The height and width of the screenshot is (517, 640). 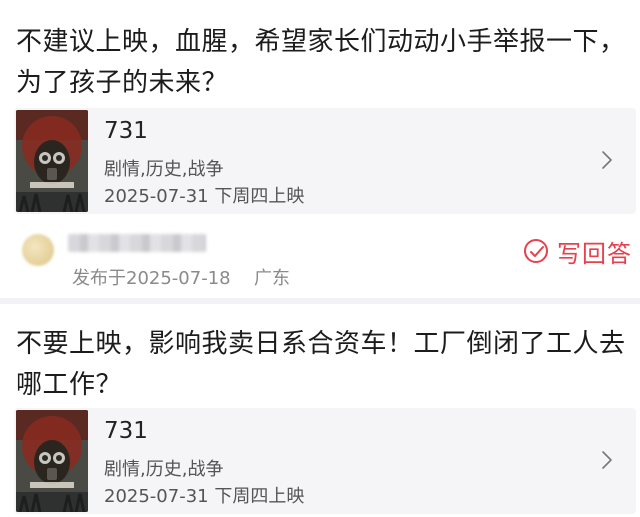 I want to click on post-text: 不要上映，影响我卖日系合资车！工厂倒闭了工人去哪工作？, so click(x=321, y=364).